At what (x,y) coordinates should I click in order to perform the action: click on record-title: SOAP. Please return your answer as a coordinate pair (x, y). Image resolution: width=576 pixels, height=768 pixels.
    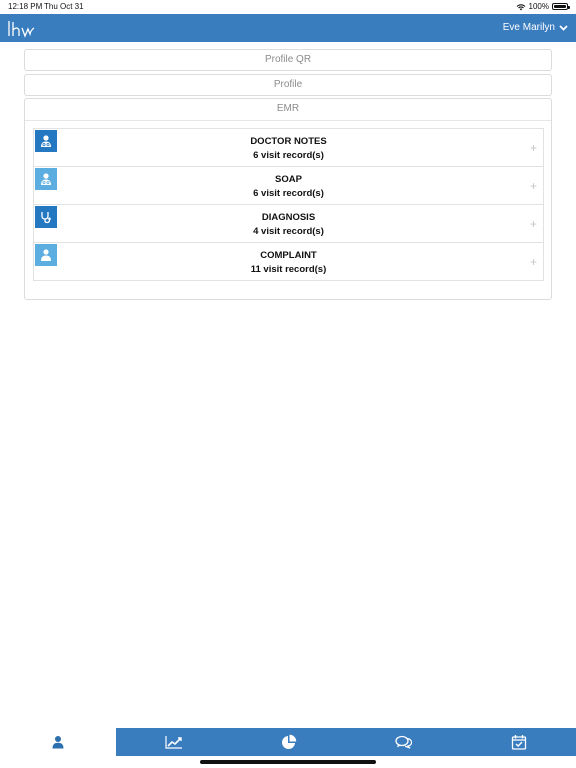
    Looking at the image, I should click on (288, 179).